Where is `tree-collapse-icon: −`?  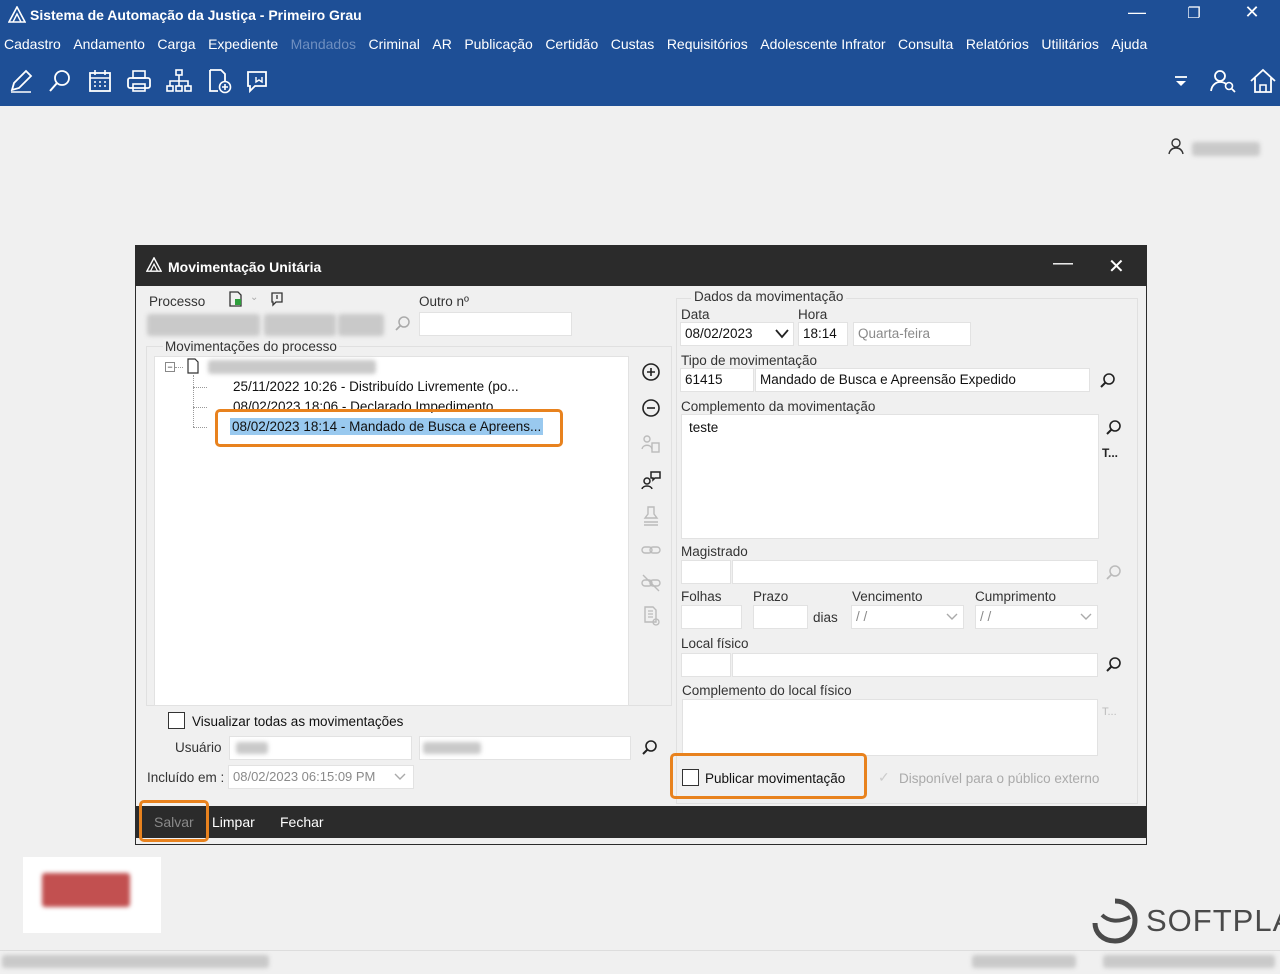
tree-collapse-icon: − is located at coordinates (170, 367).